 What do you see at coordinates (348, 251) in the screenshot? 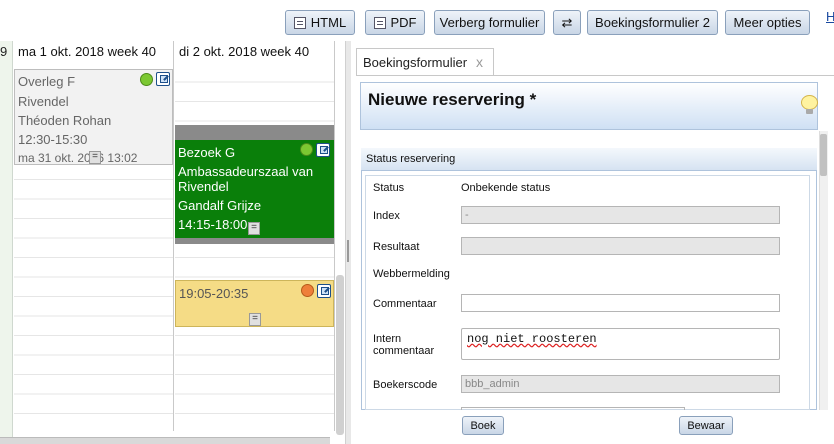
I see `splitter-grip-icon` at bounding box center [348, 251].